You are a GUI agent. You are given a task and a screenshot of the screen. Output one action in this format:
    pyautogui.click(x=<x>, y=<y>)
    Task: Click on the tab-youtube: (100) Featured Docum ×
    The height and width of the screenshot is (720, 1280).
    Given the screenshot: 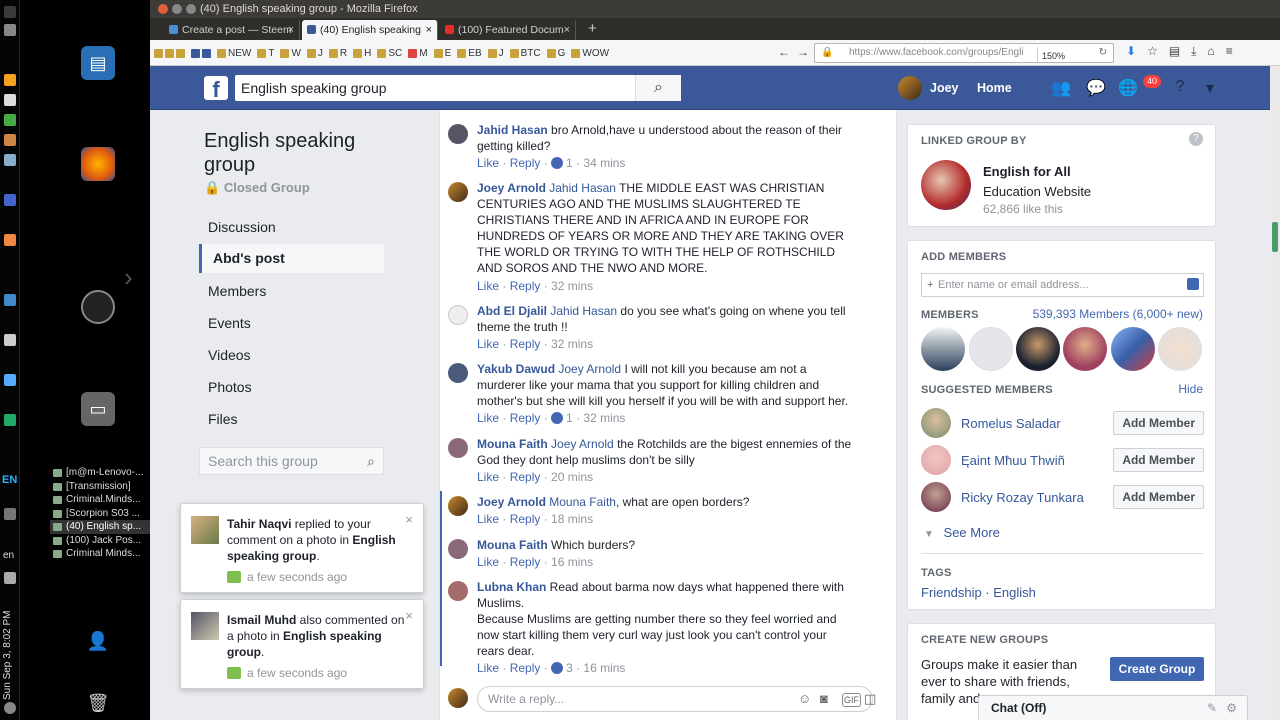 What is the action you would take?
    pyautogui.click(x=508, y=30)
    